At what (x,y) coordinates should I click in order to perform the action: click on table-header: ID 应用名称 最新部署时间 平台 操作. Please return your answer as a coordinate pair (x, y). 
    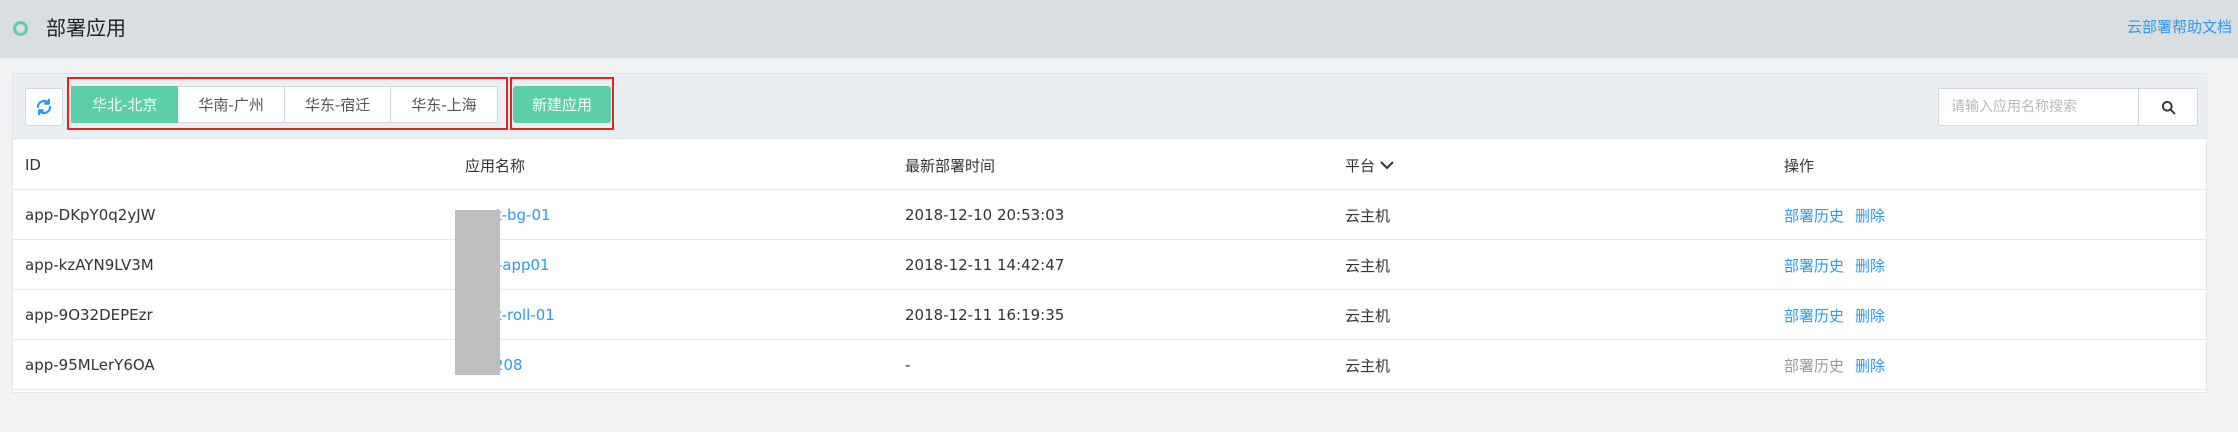
    Looking at the image, I should click on (1109, 165).